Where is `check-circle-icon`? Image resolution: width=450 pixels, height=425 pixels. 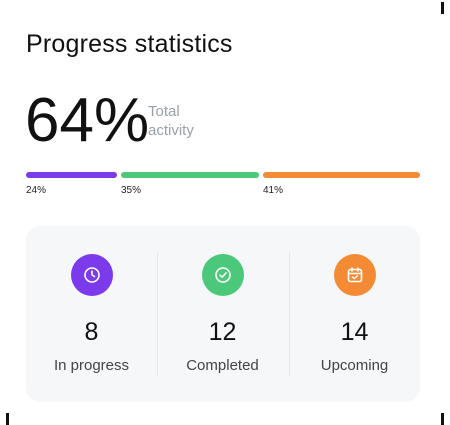 check-circle-icon is located at coordinates (222, 275).